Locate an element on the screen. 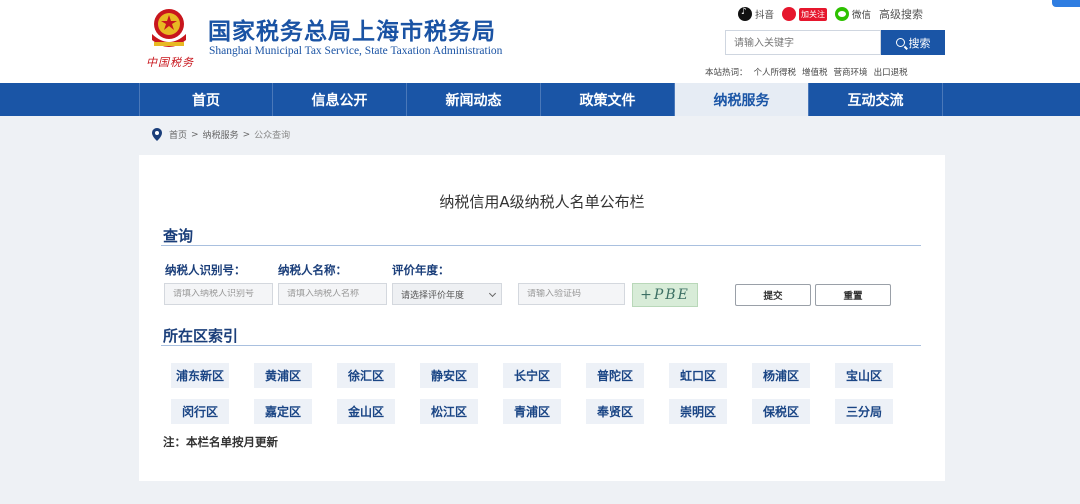 The width and height of the screenshot is (1080, 504). wechat-icon is located at coordinates (842, 14).